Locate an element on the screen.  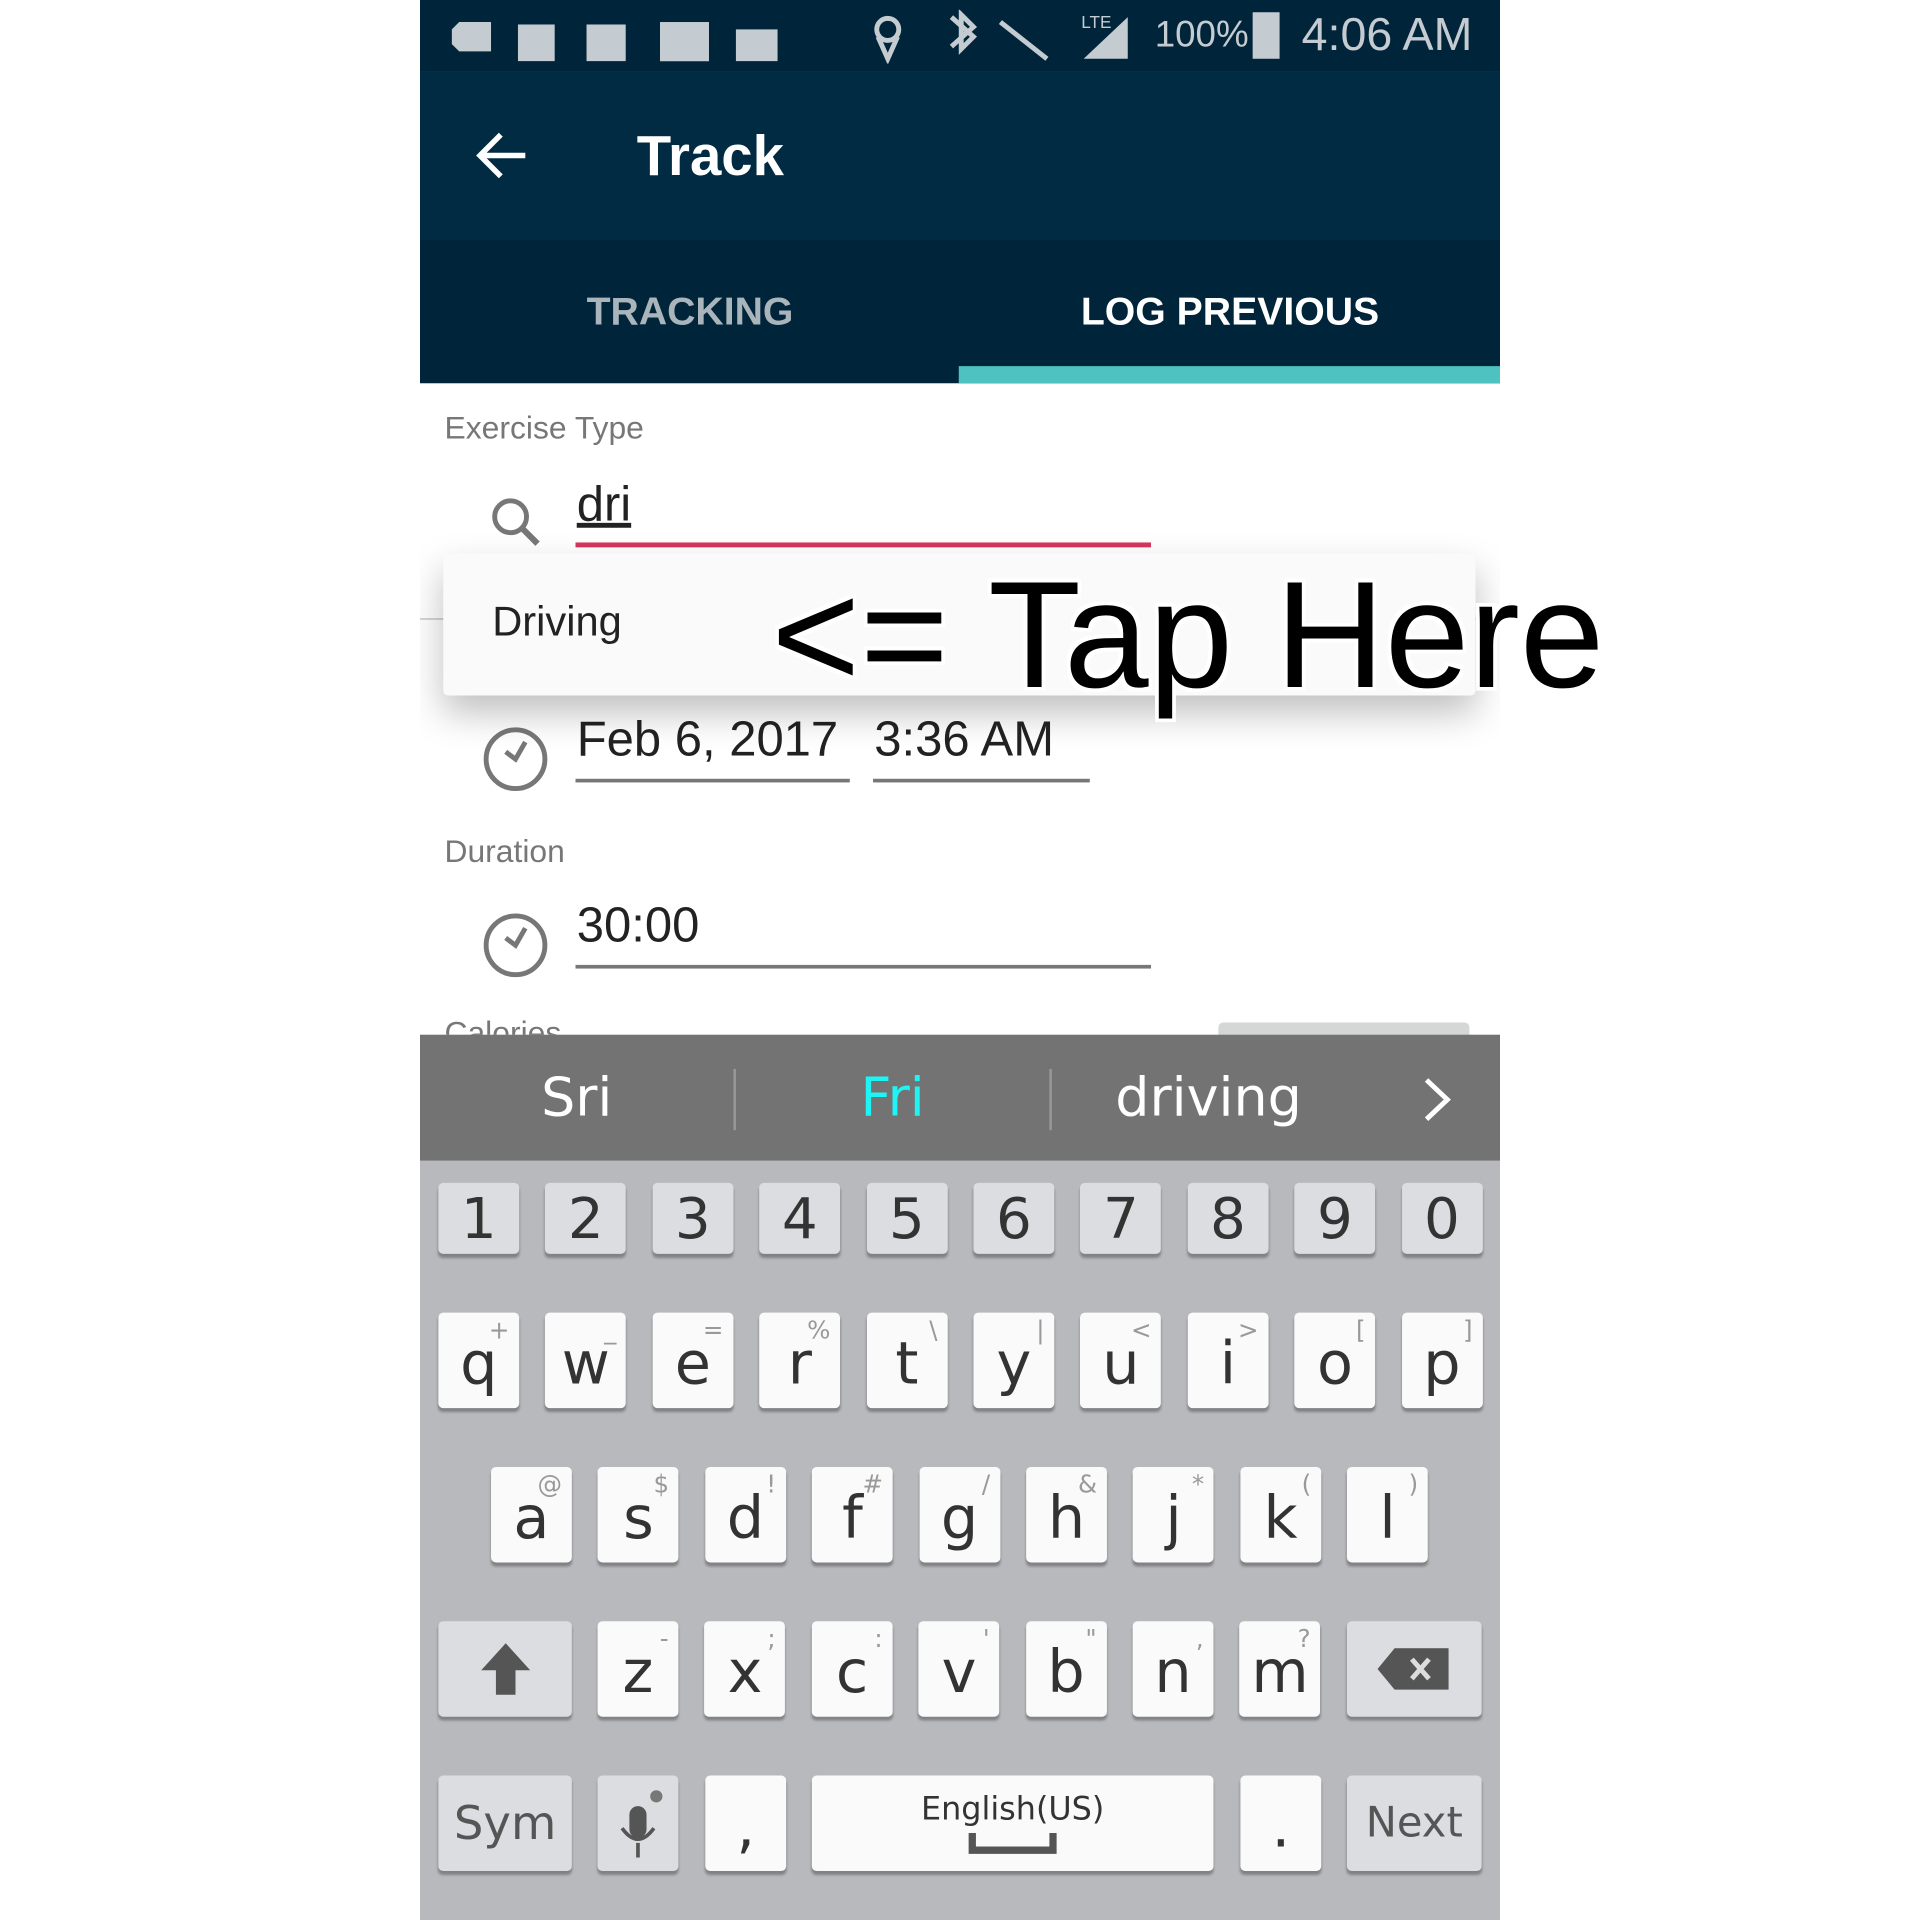
key-secondary-label: / is located at coordinates (986, 1484).